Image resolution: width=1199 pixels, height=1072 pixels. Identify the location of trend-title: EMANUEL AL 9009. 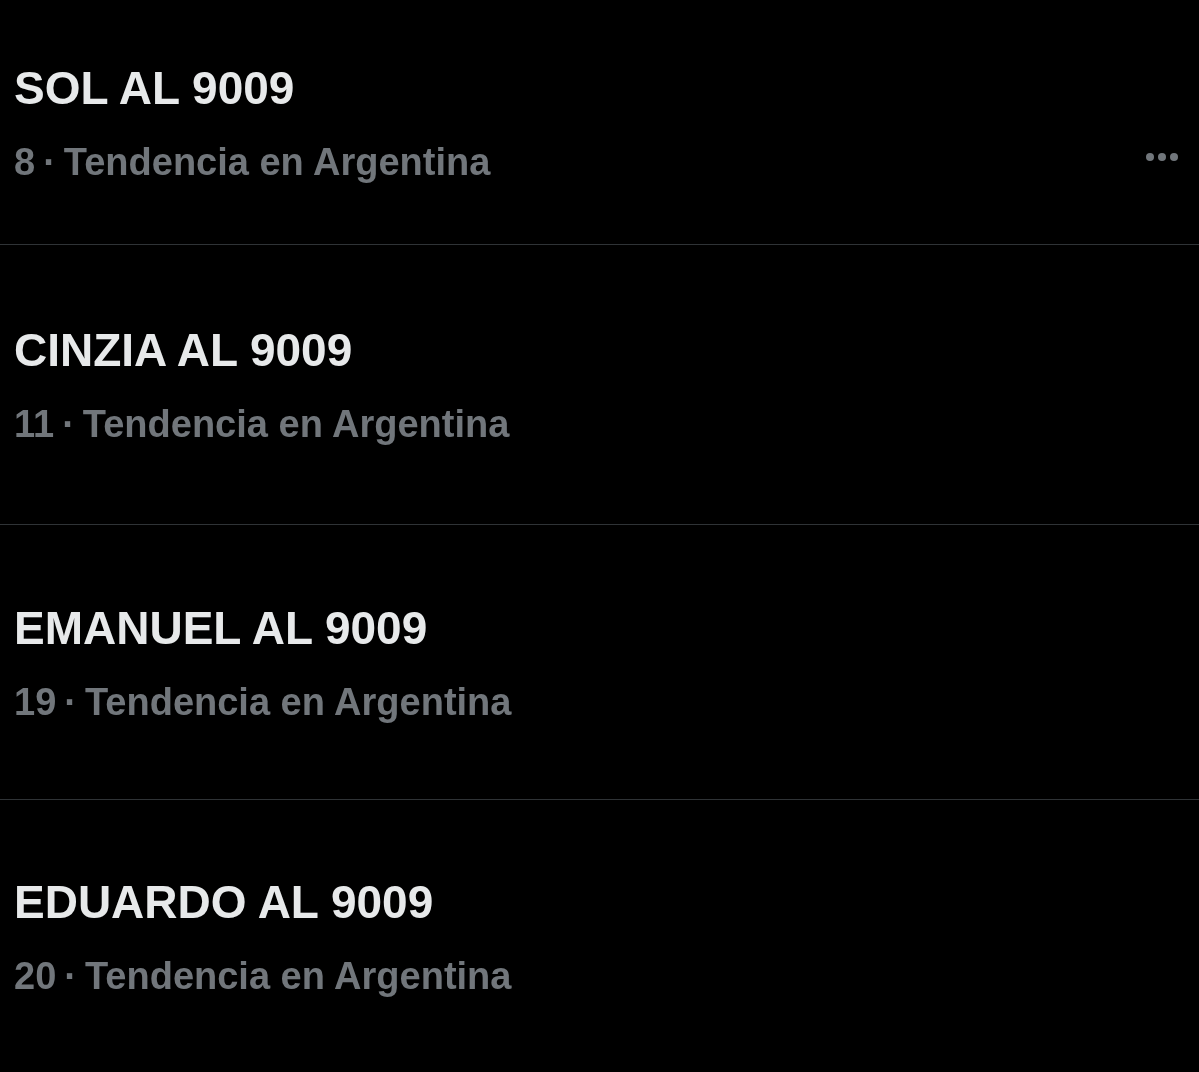
(221, 627).